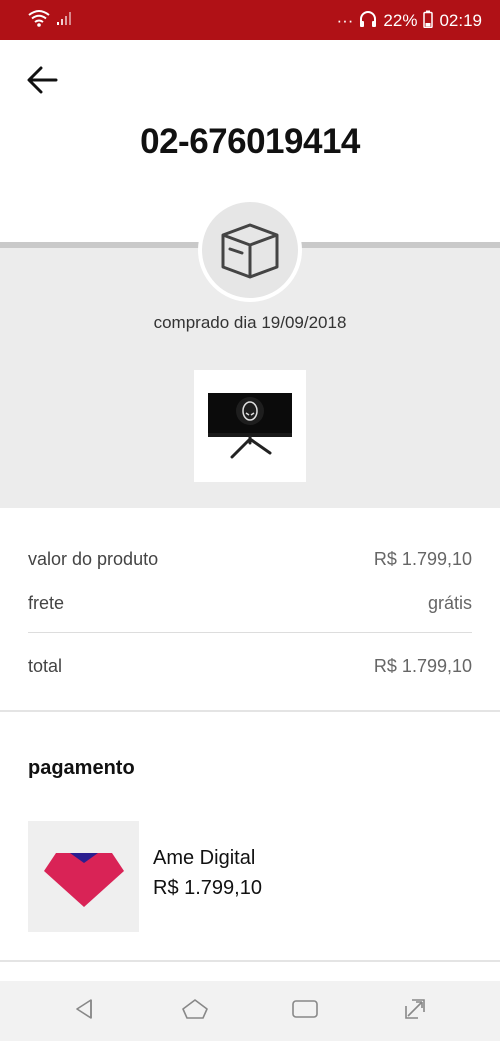 The image size is (500, 1041). I want to click on home-icon, so click(195, 1011).